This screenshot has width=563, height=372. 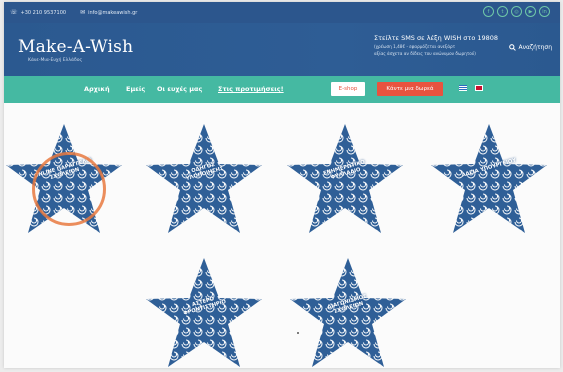 I want to click on greek-flag-icon, so click(x=463, y=88).